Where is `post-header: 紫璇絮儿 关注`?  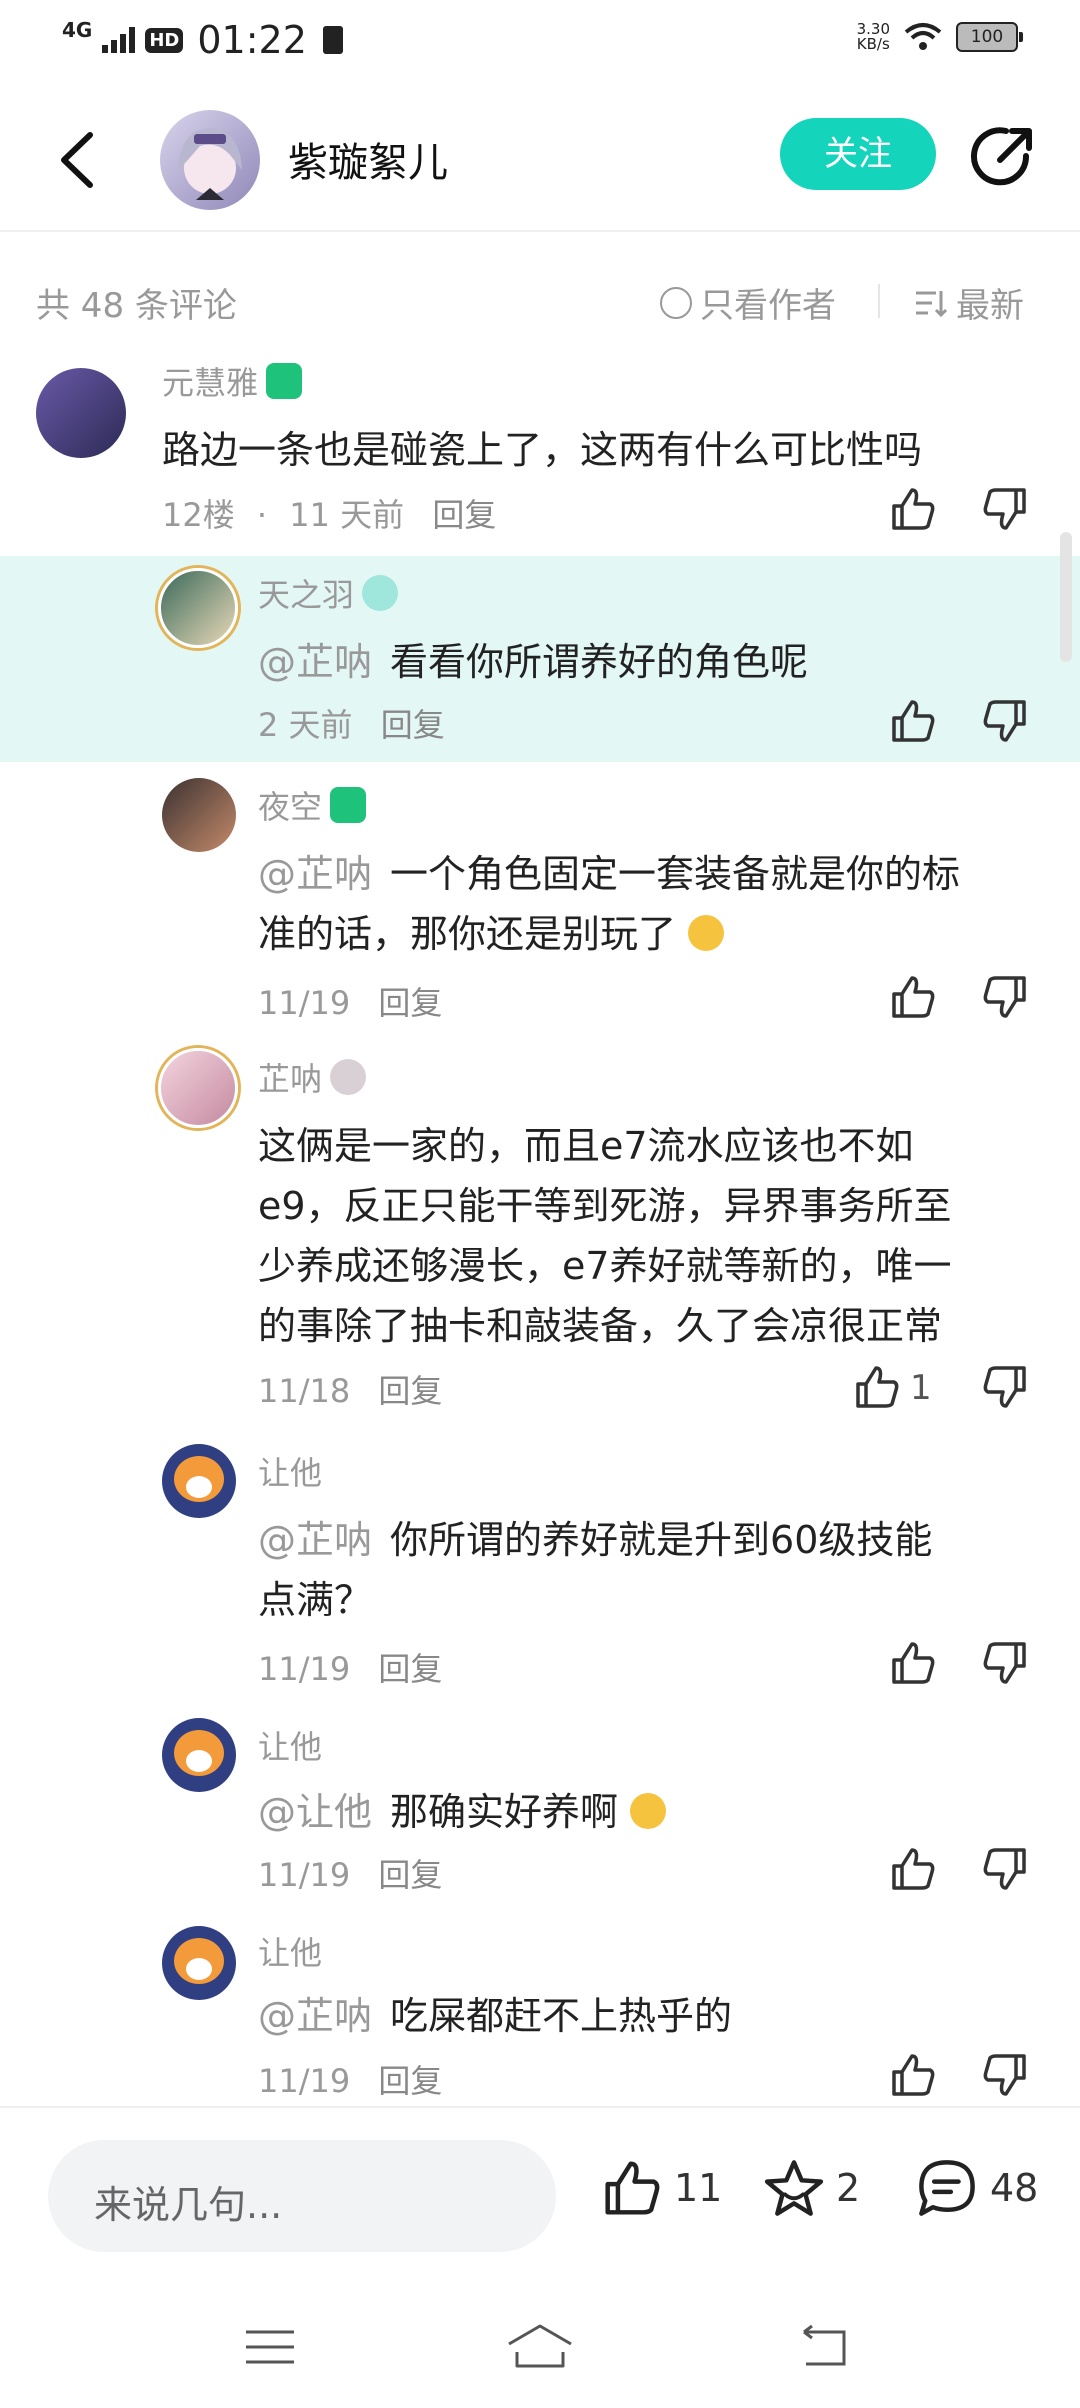 post-header: 紫璇絮儿 关注 is located at coordinates (540, 161).